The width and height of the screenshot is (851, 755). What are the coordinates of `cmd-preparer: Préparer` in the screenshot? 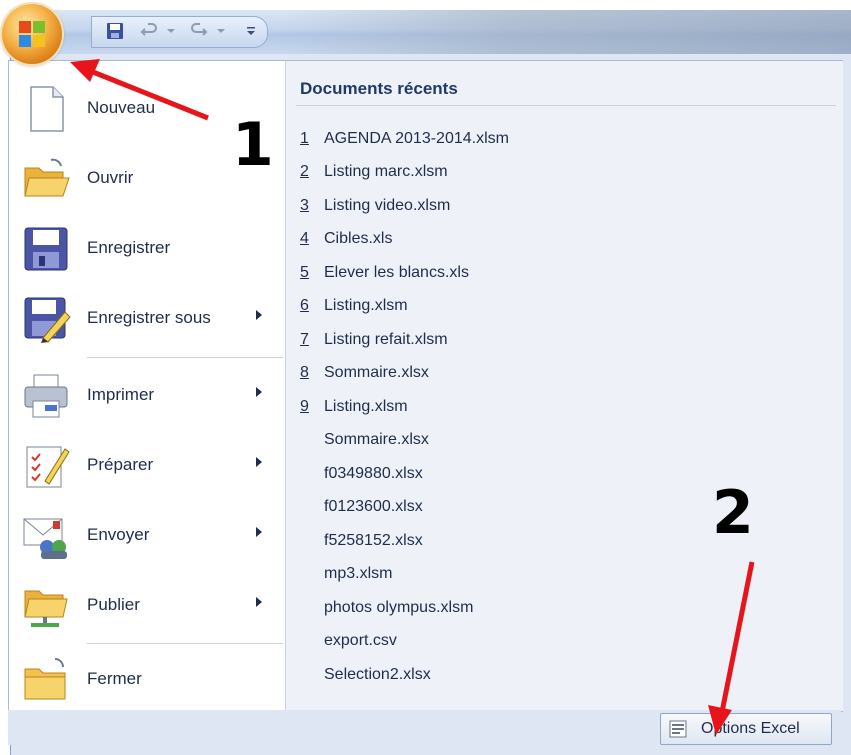 It's located at (147, 465).